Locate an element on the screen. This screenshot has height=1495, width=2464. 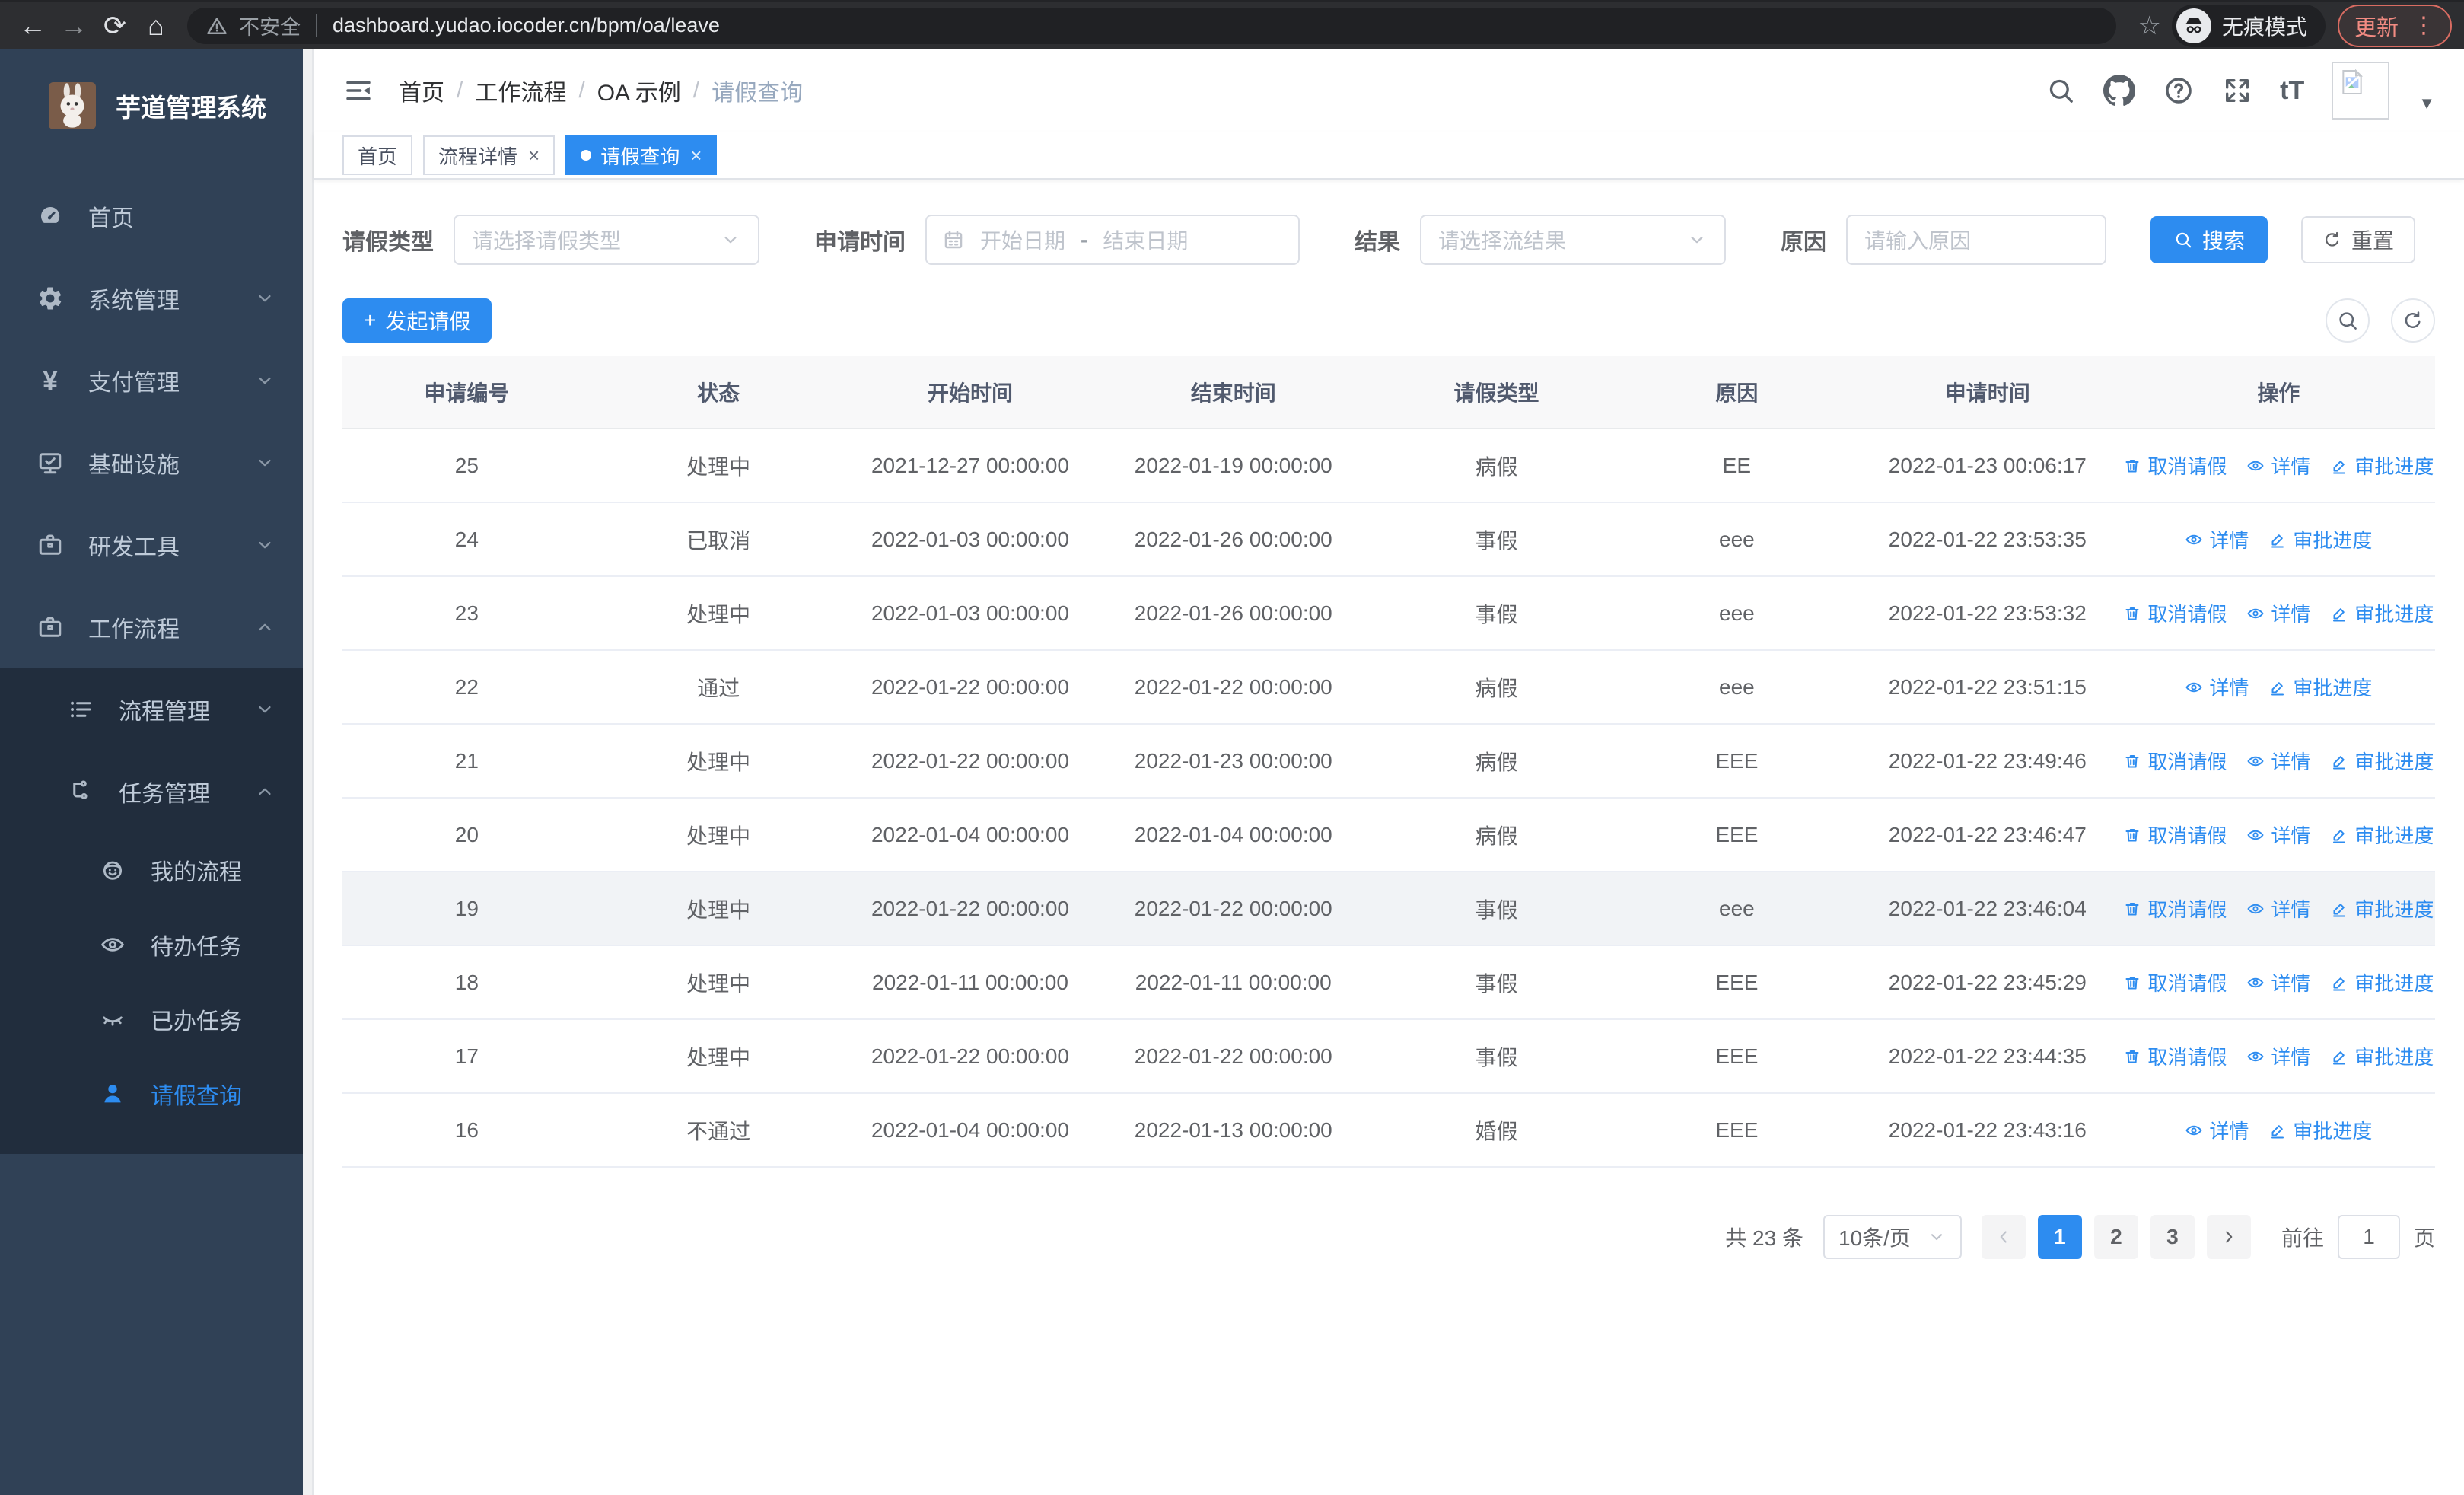
browser-menu-icon: ⋮ is located at coordinates (2423, 26).